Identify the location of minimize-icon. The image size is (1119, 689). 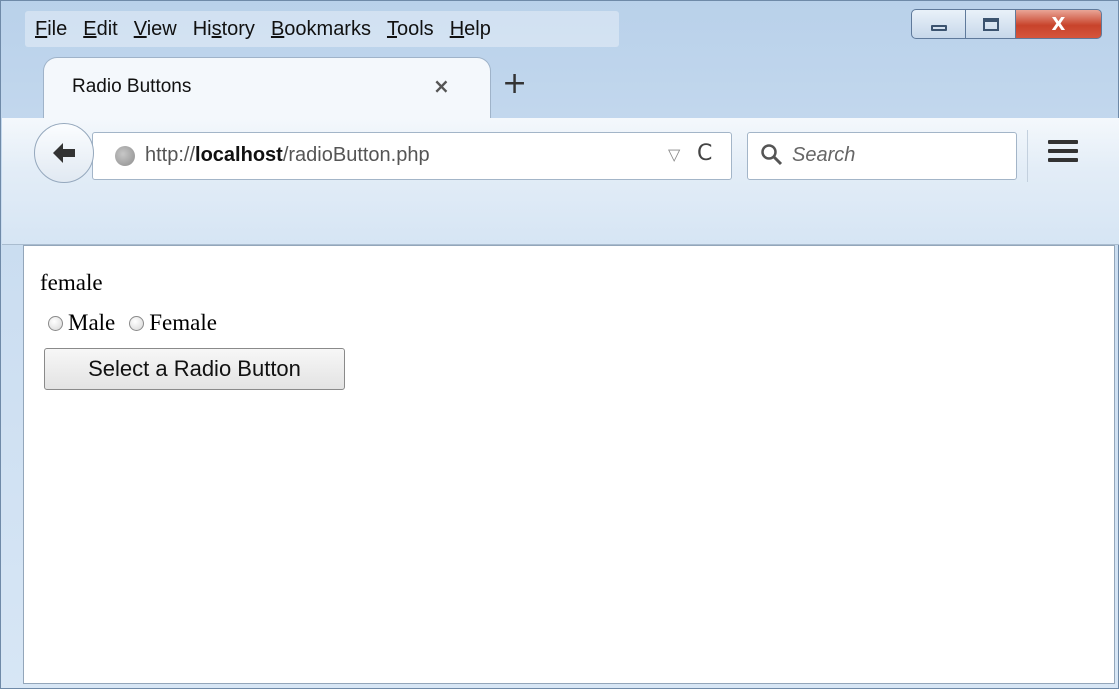
(938, 28).